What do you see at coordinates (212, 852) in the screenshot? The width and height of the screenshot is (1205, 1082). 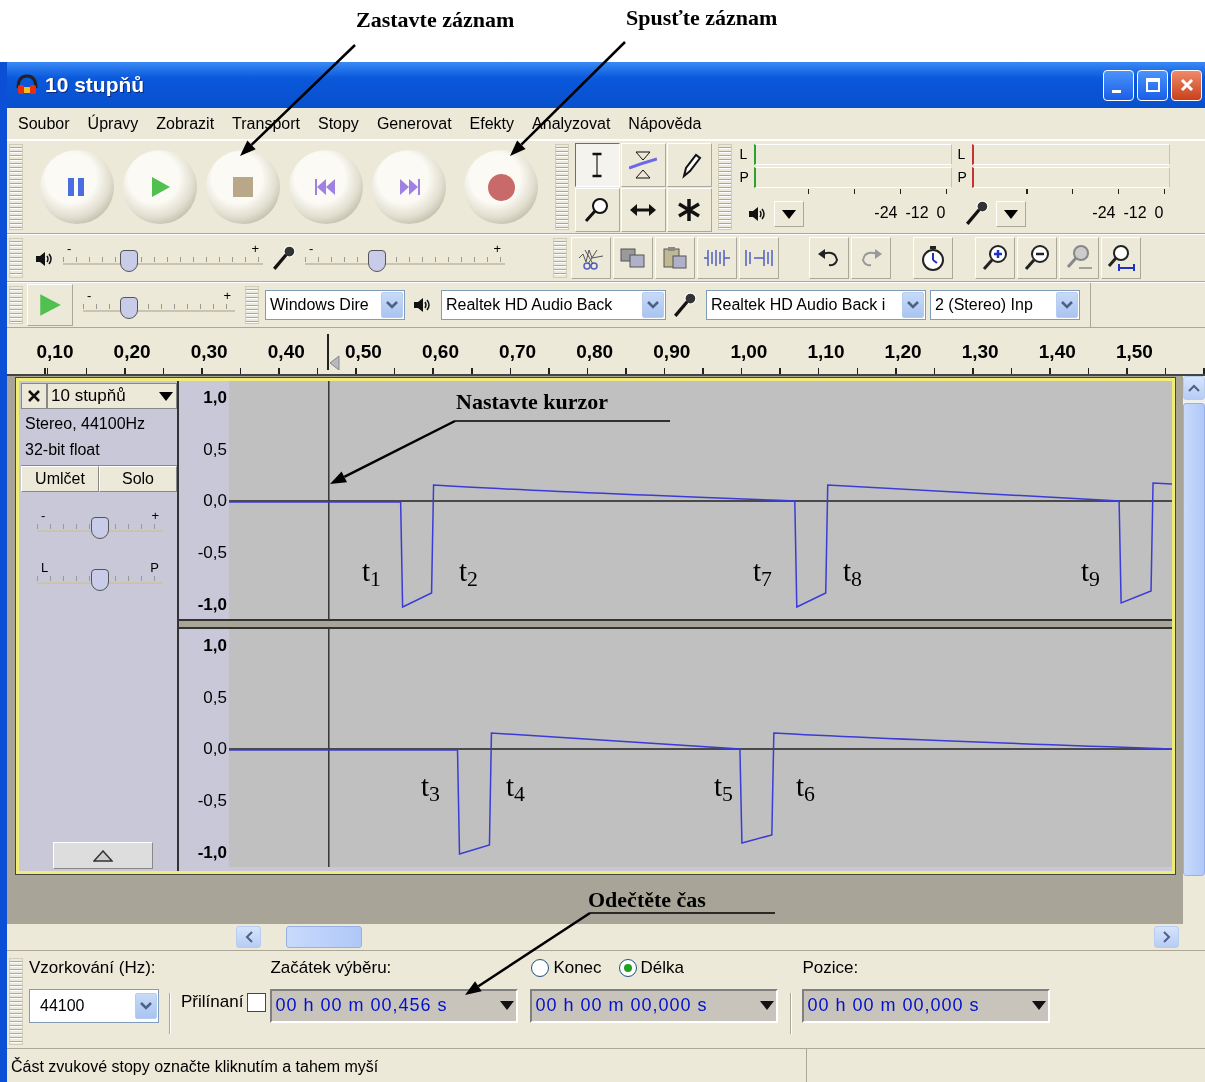 I see `amplitude-scale-label: -1,0` at bounding box center [212, 852].